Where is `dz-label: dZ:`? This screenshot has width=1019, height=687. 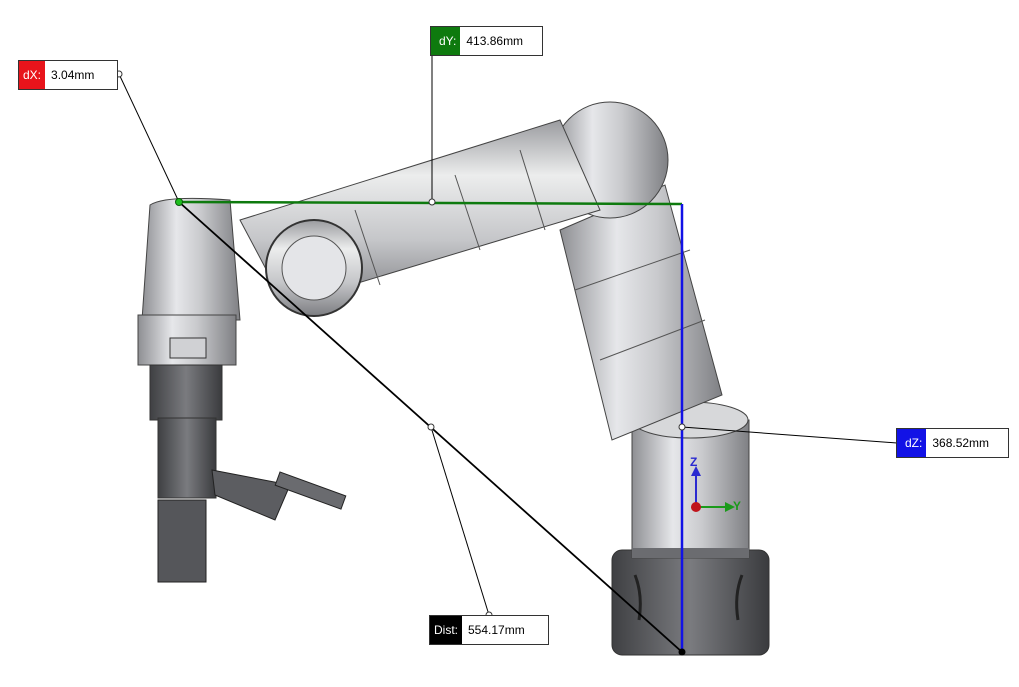
dz-label: dZ: is located at coordinates (912, 443).